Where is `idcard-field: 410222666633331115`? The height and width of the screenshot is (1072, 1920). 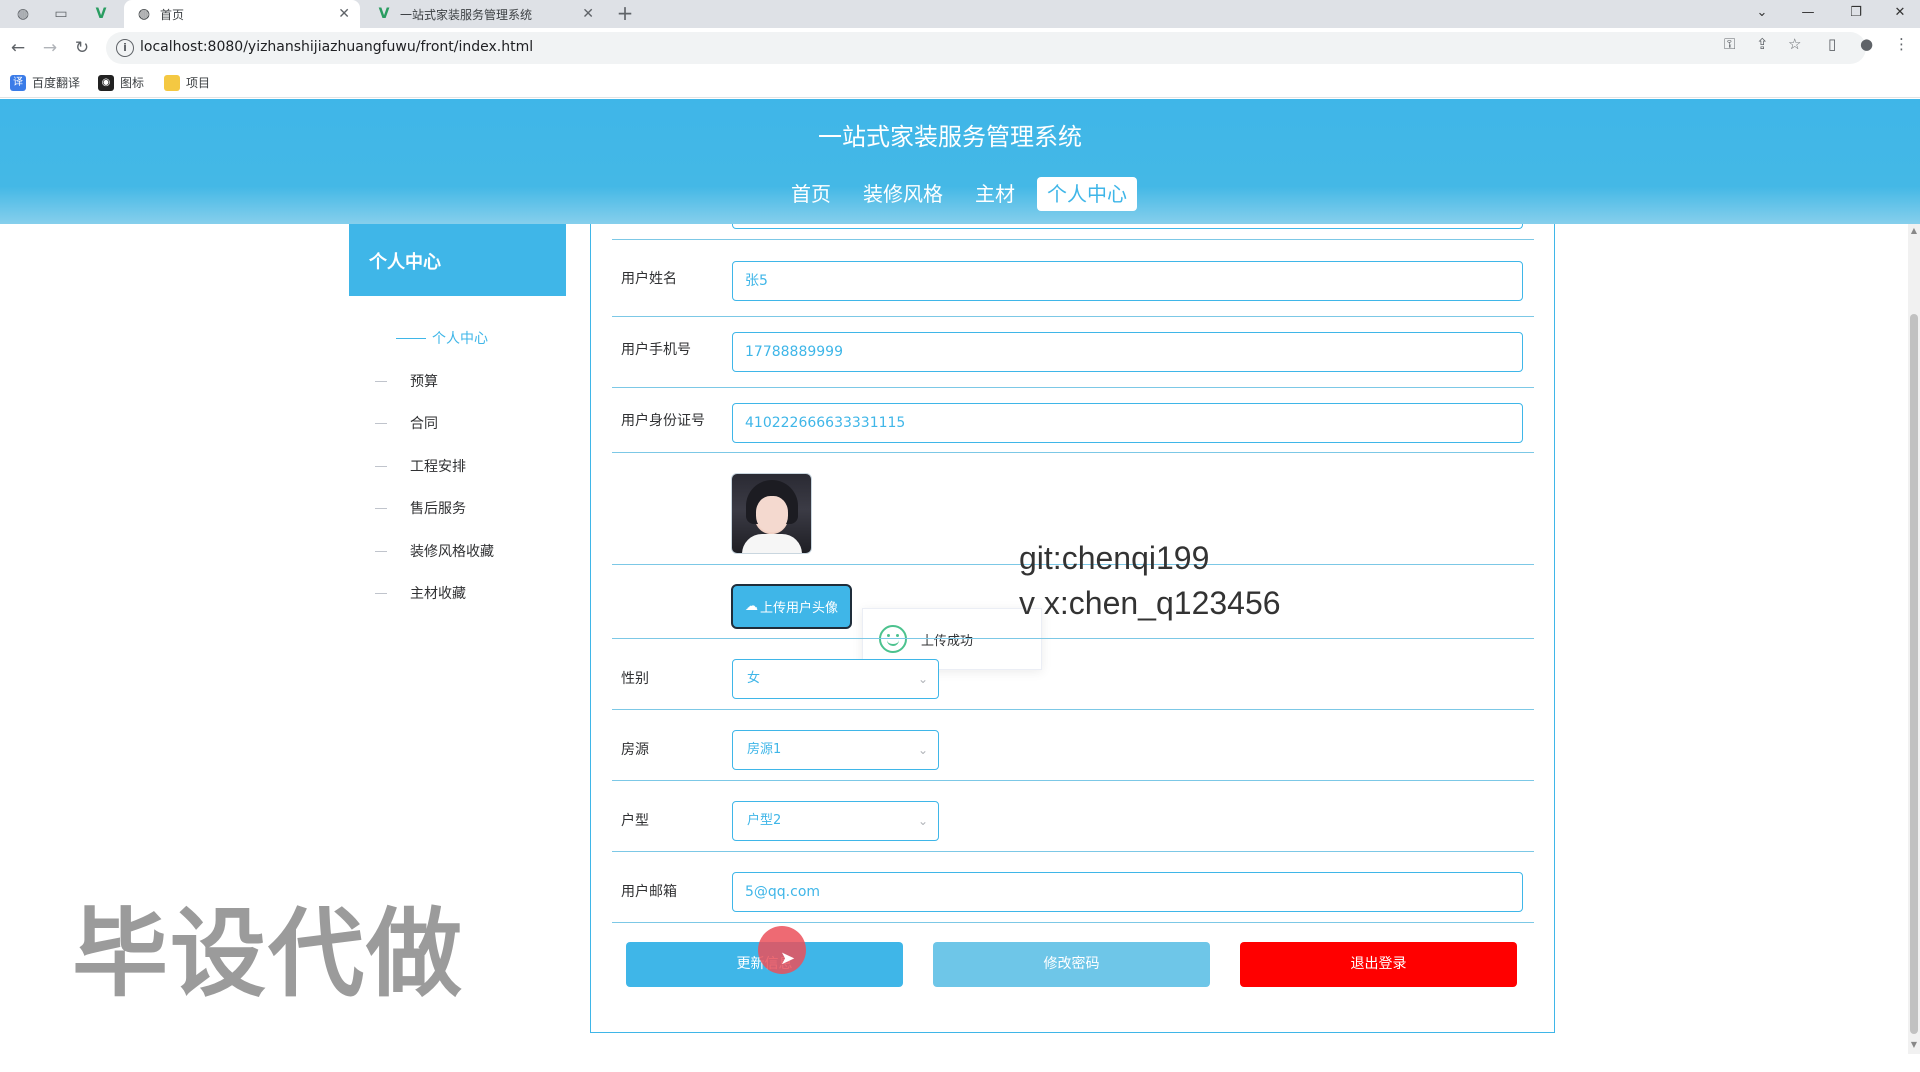 idcard-field: 410222666633331115 is located at coordinates (1127, 423).